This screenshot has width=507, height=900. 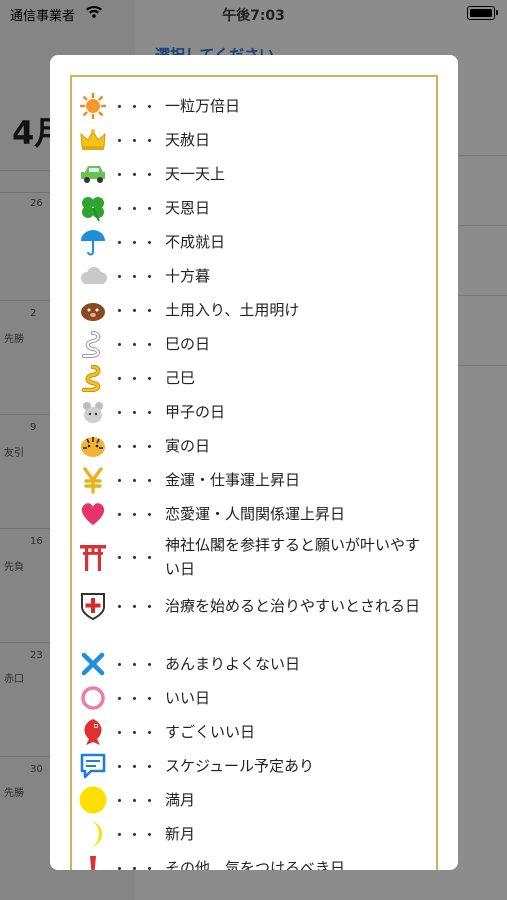 I want to click on full-moon-icon, so click(x=93, y=800).